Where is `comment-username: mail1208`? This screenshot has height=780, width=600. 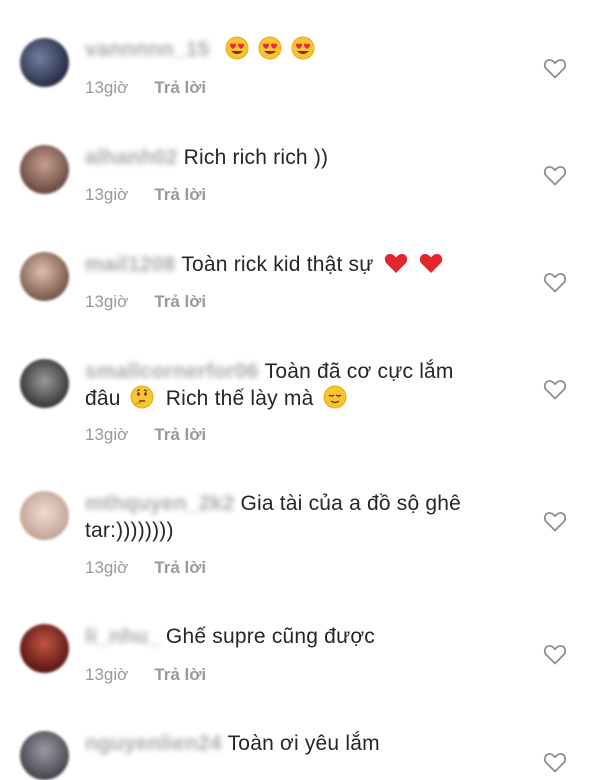
comment-username: mail1208 is located at coordinates (130, 264).